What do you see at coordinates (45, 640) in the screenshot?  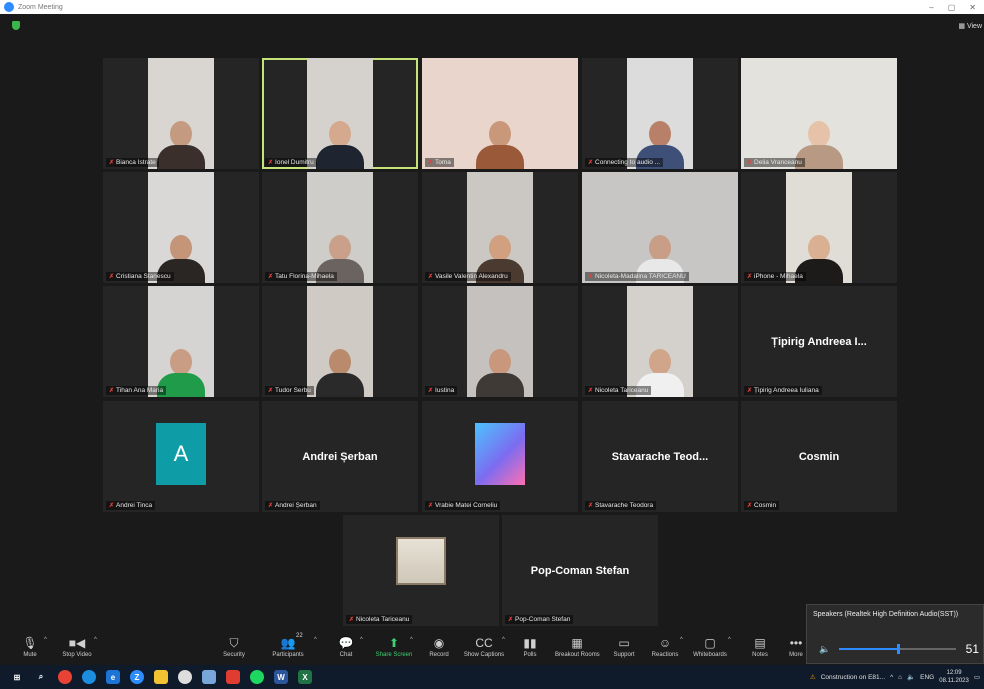 I see `mute-options-chevron-icon: ^` at bounding box center [45, 640].